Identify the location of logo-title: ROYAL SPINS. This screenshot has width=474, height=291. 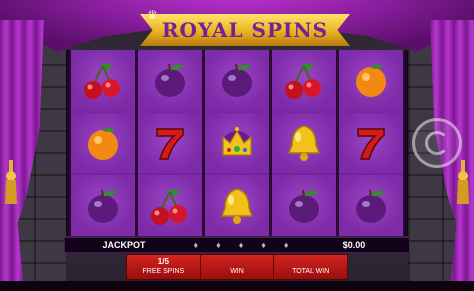
(245, 30).